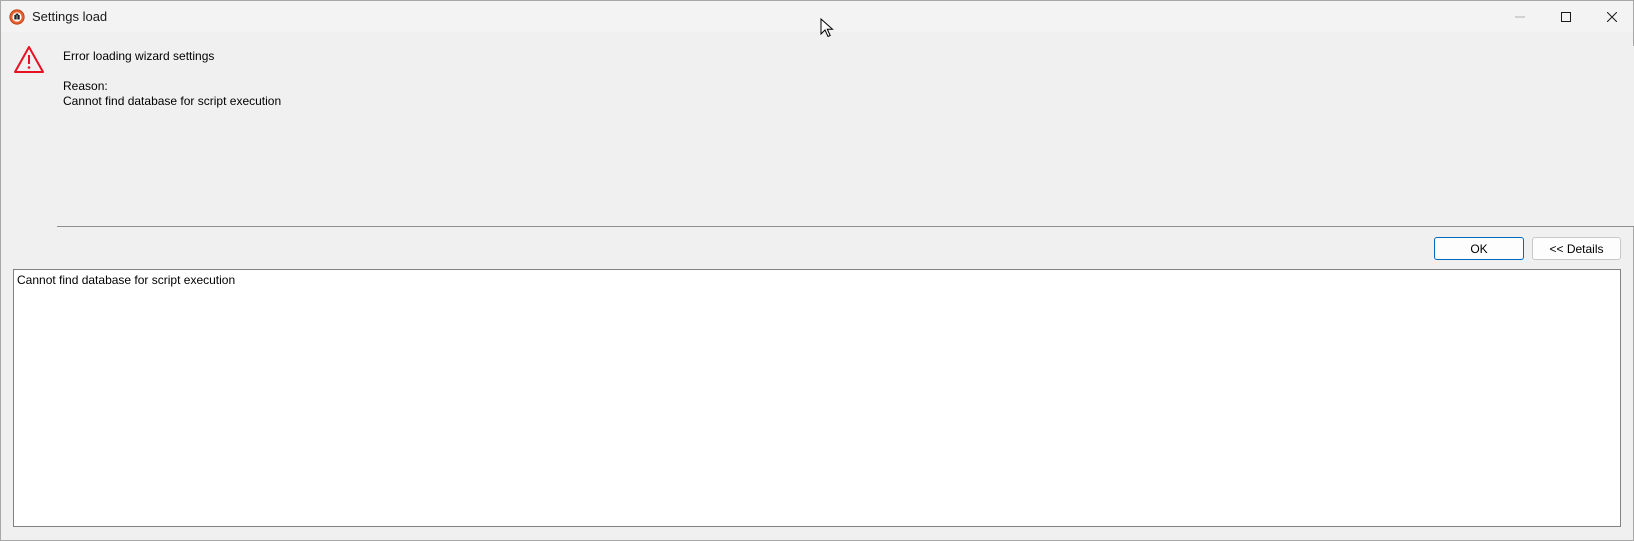  Describe the element at coordinates (29, 59) in the screenshot. I see `warning-icon` at that location.